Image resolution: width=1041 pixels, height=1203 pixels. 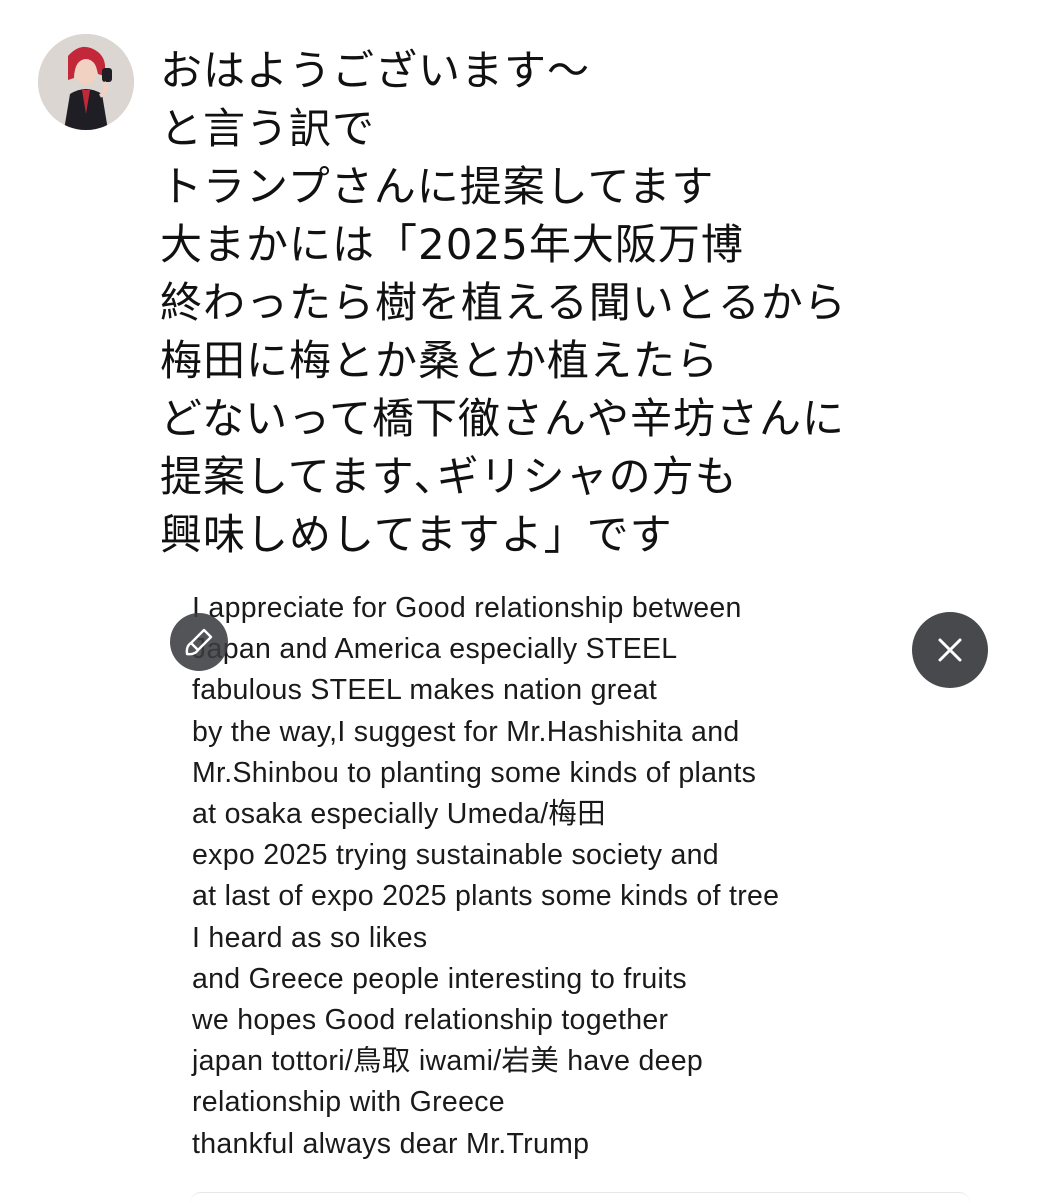 I want to click on image-text-line: at osaka especially Umeda/梅田, so click(x=399, y=814).